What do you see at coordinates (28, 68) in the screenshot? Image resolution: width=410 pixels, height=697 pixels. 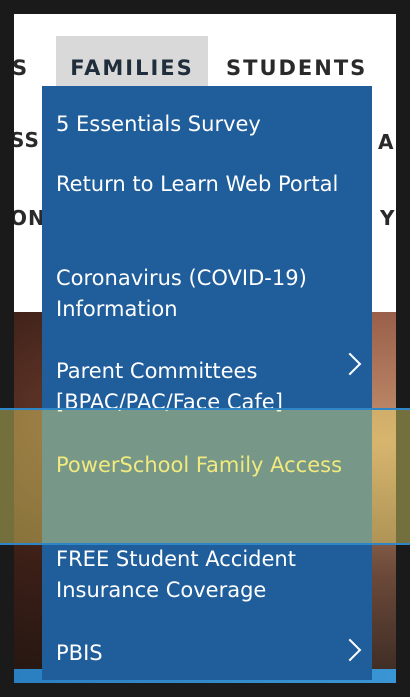 I see `nav-tab-partial-left: S` at bounding box center [28, 68].